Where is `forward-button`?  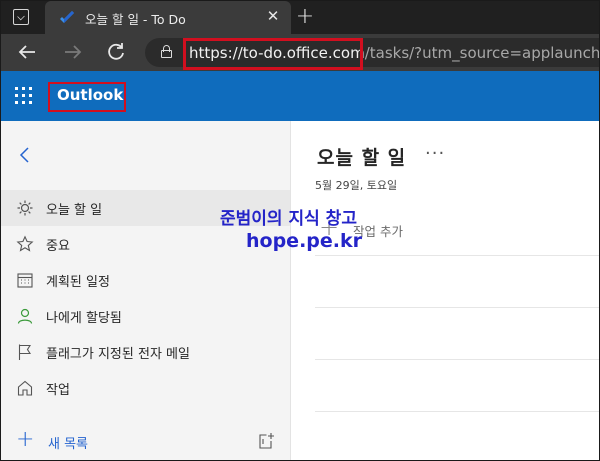 forward-button is located at coordinates (72, 52).